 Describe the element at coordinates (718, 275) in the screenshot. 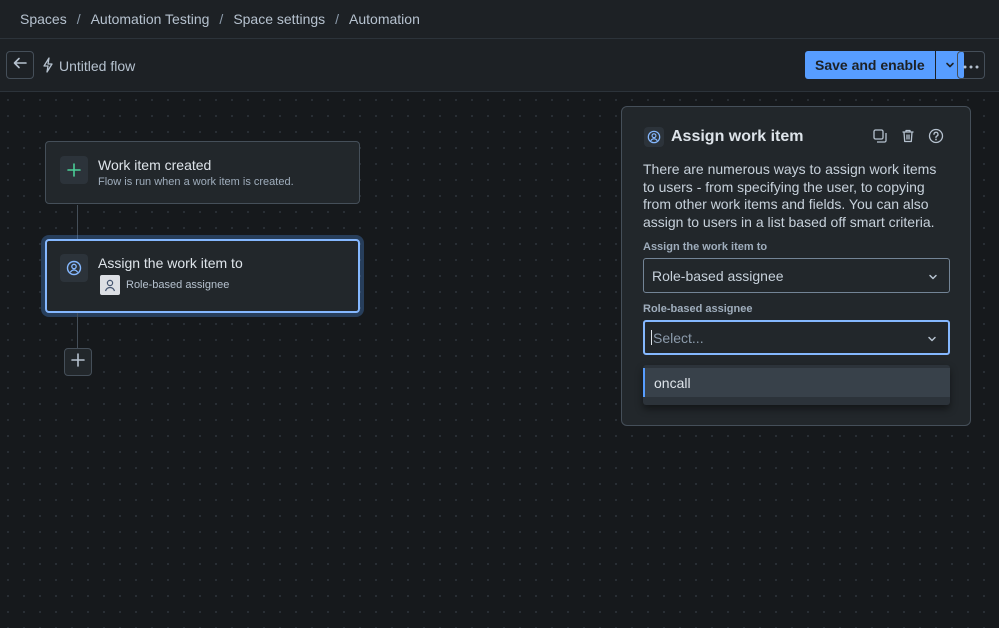

I see `assign-to-value: Role-based assignee` at that location.